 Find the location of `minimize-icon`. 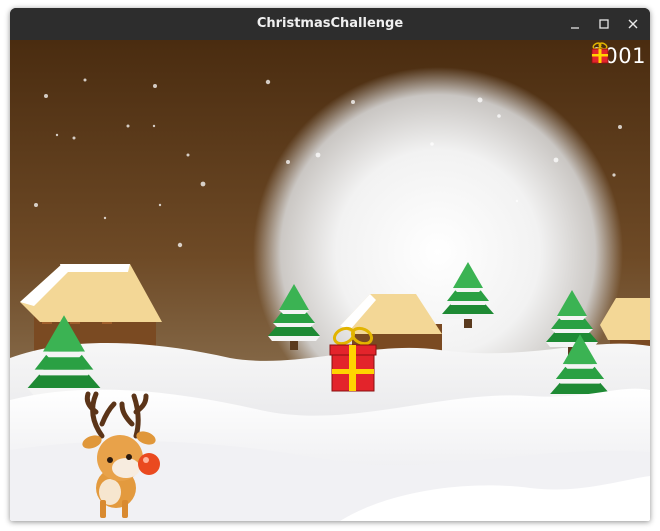

minimize-icon is located at coordinates (575, 24).